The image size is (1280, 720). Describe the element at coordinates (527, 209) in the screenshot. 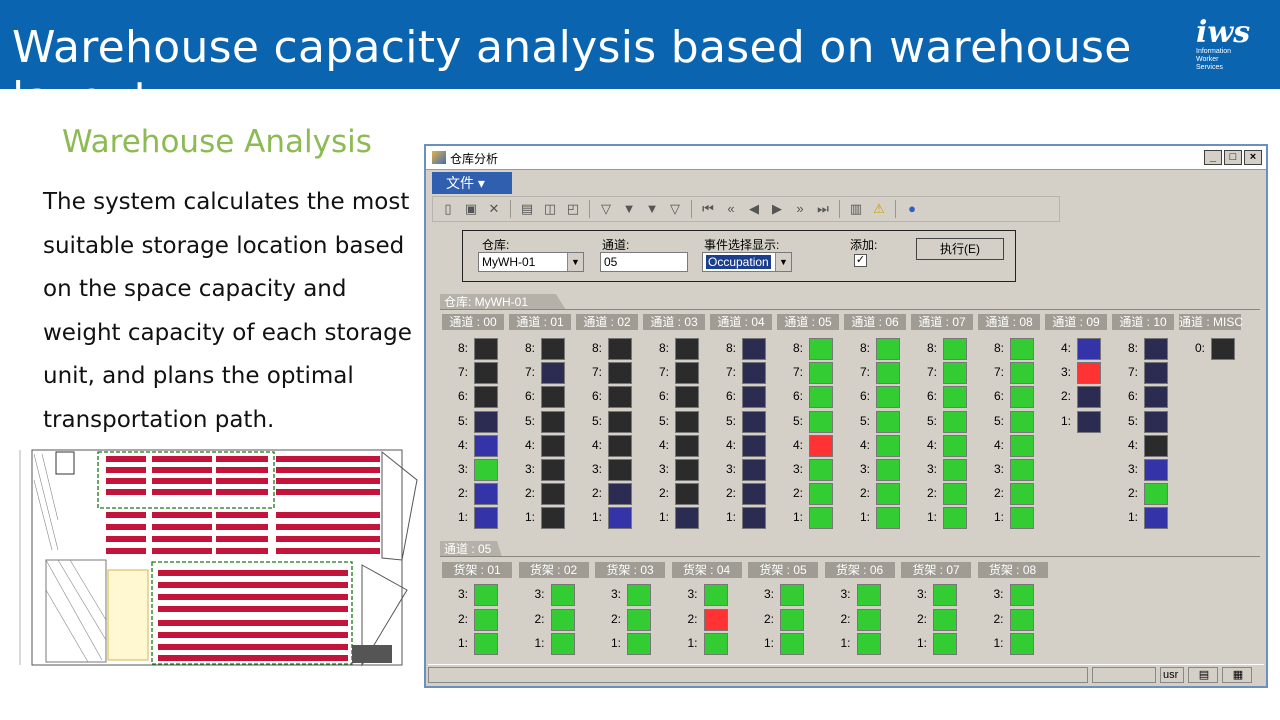

I see `print-icon: ▤` at that location.